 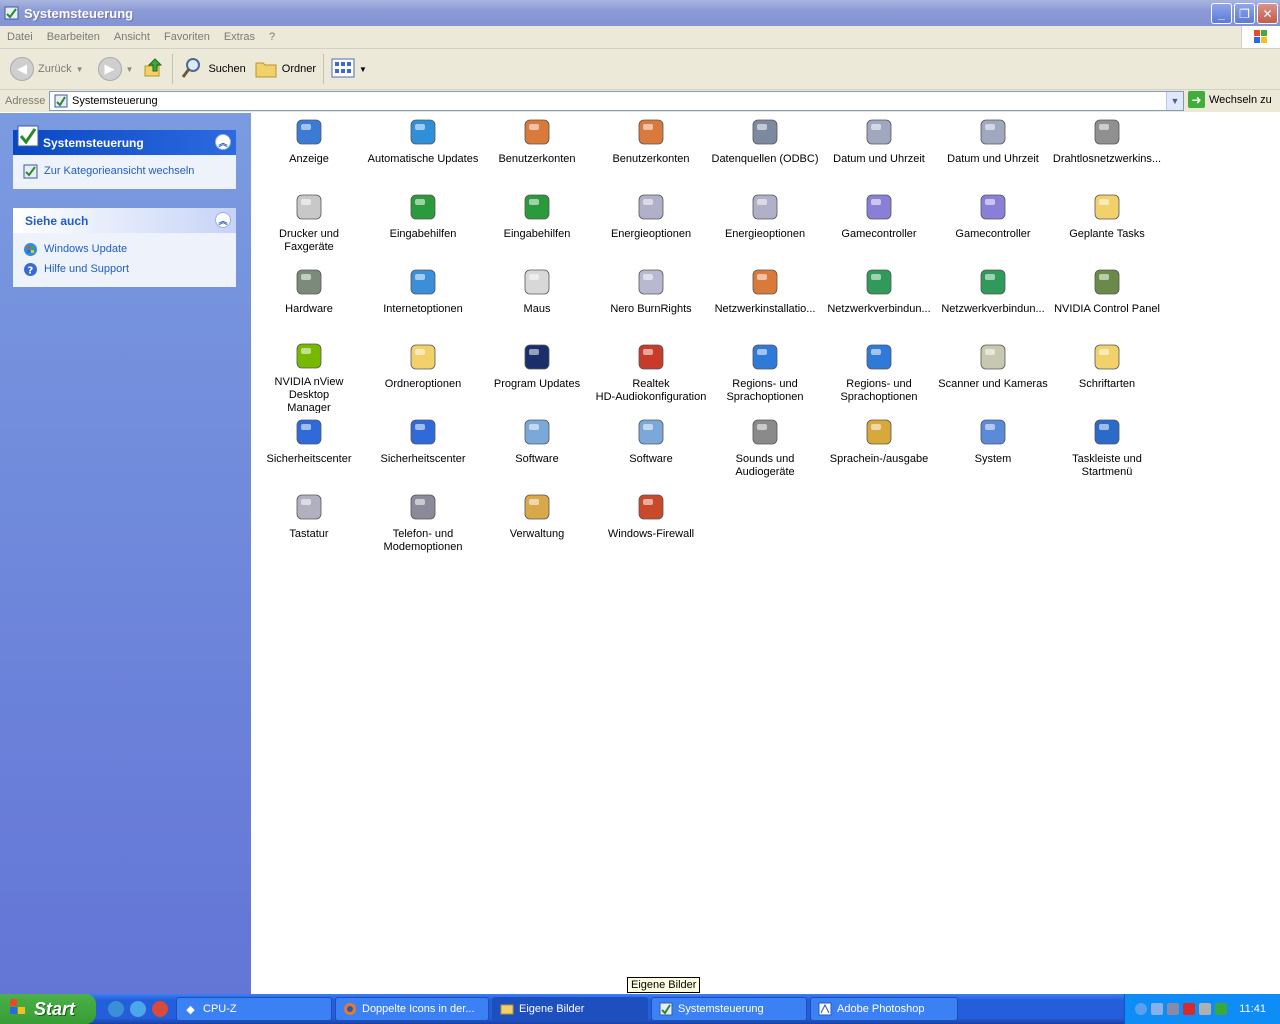 What do you see at coordinates (1174, 101) in the screenshot?
I see `address-dropdown-button: ▼` at bounding box center [1174, 101].